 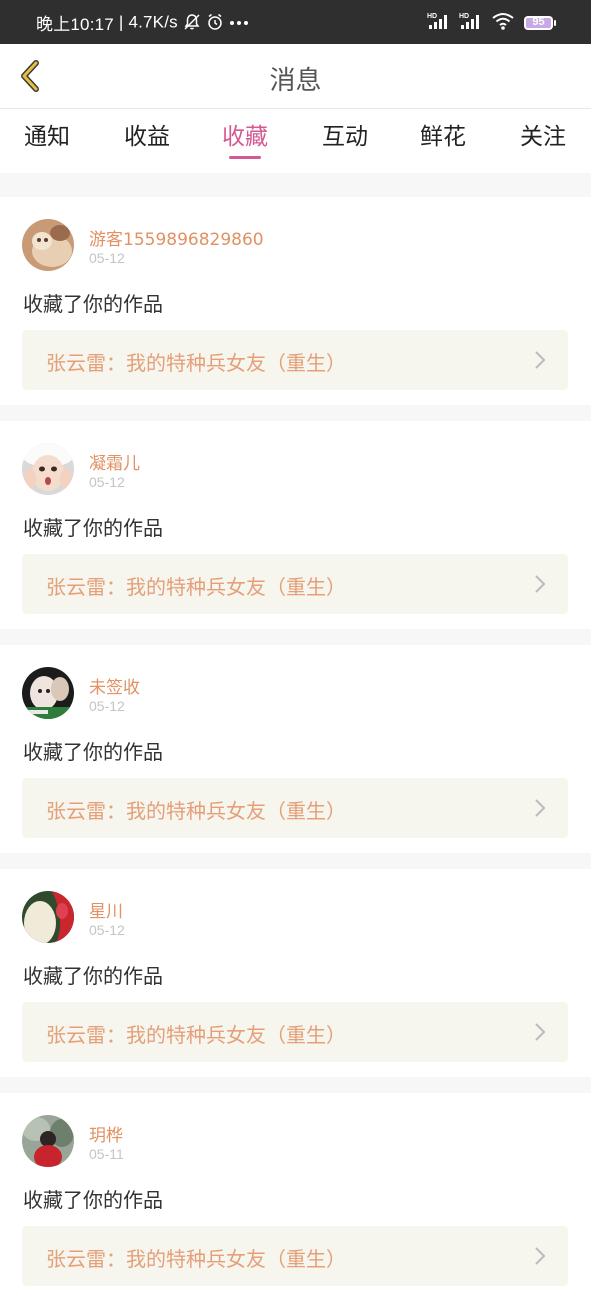 I want to click on battery-icon: 95, so click(x=540, y=23).